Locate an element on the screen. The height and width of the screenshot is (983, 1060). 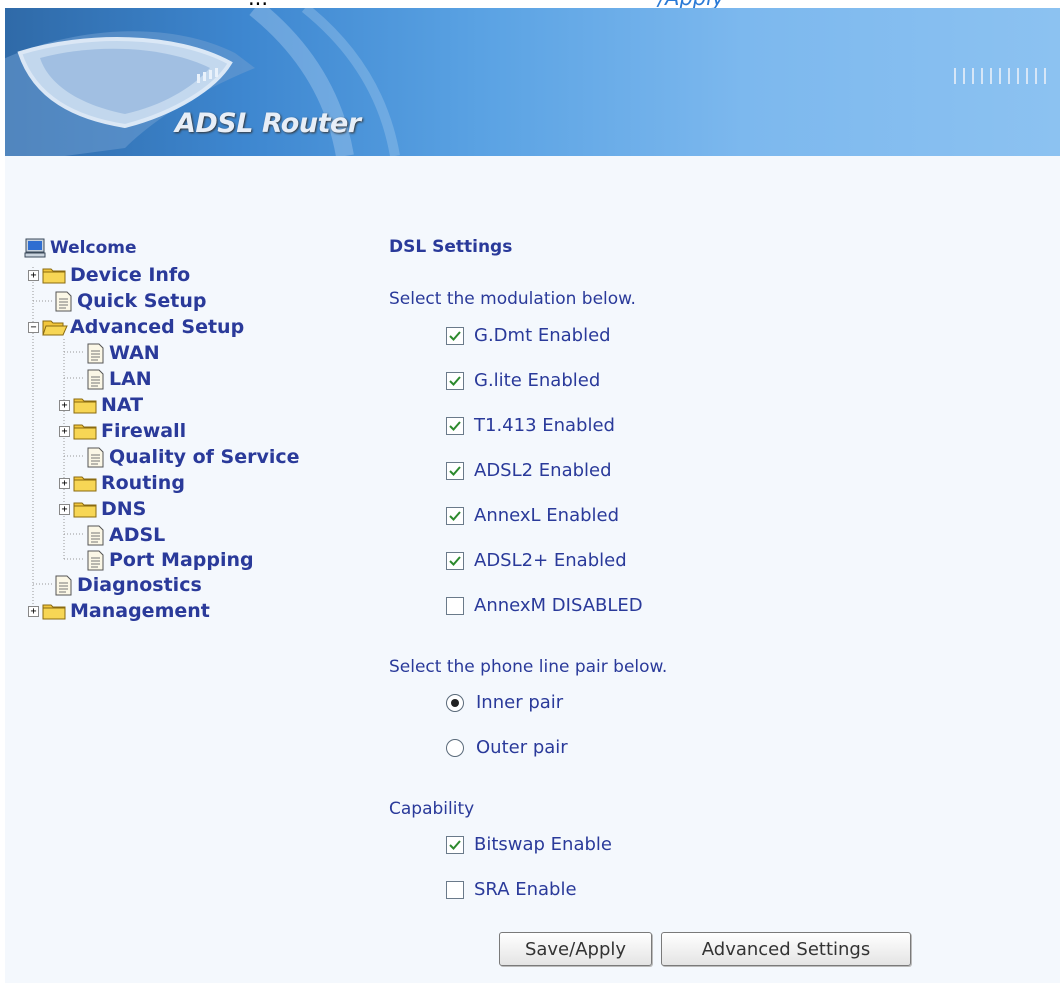
capability-option: Bitswap Enable is located at coordinates (529, 844).